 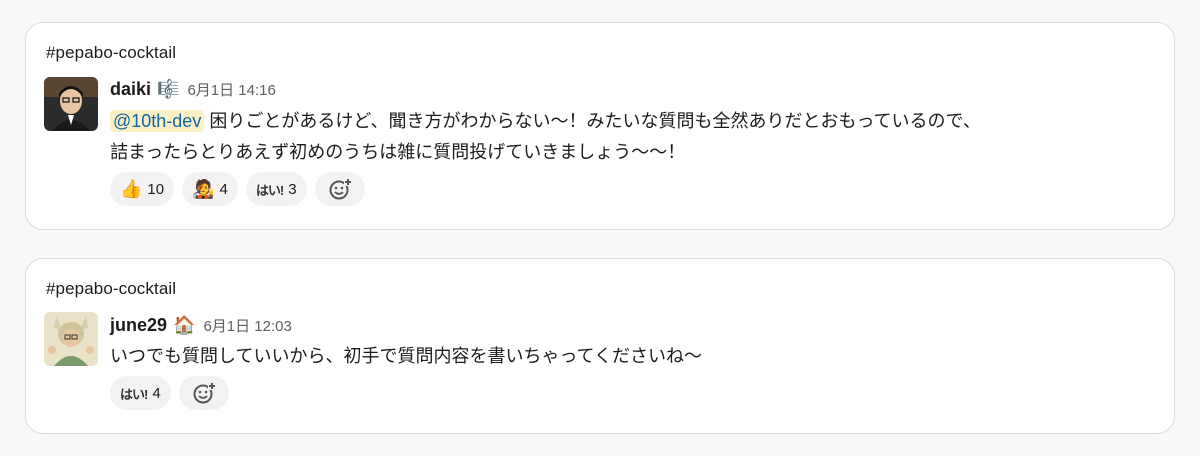 I want to click on message-text: いつでも質問していいから、初手で質問内容を書いちゃってくださいね〜, so click(x=406, y=356).